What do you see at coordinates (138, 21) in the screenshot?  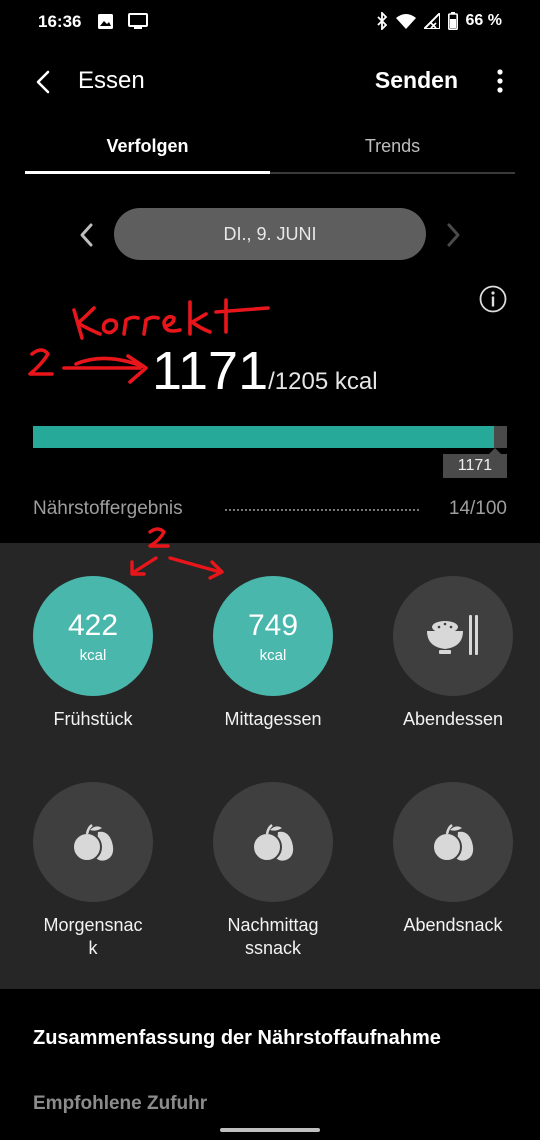 I see `screen-cast-icon` at bounding box center [138, 21].